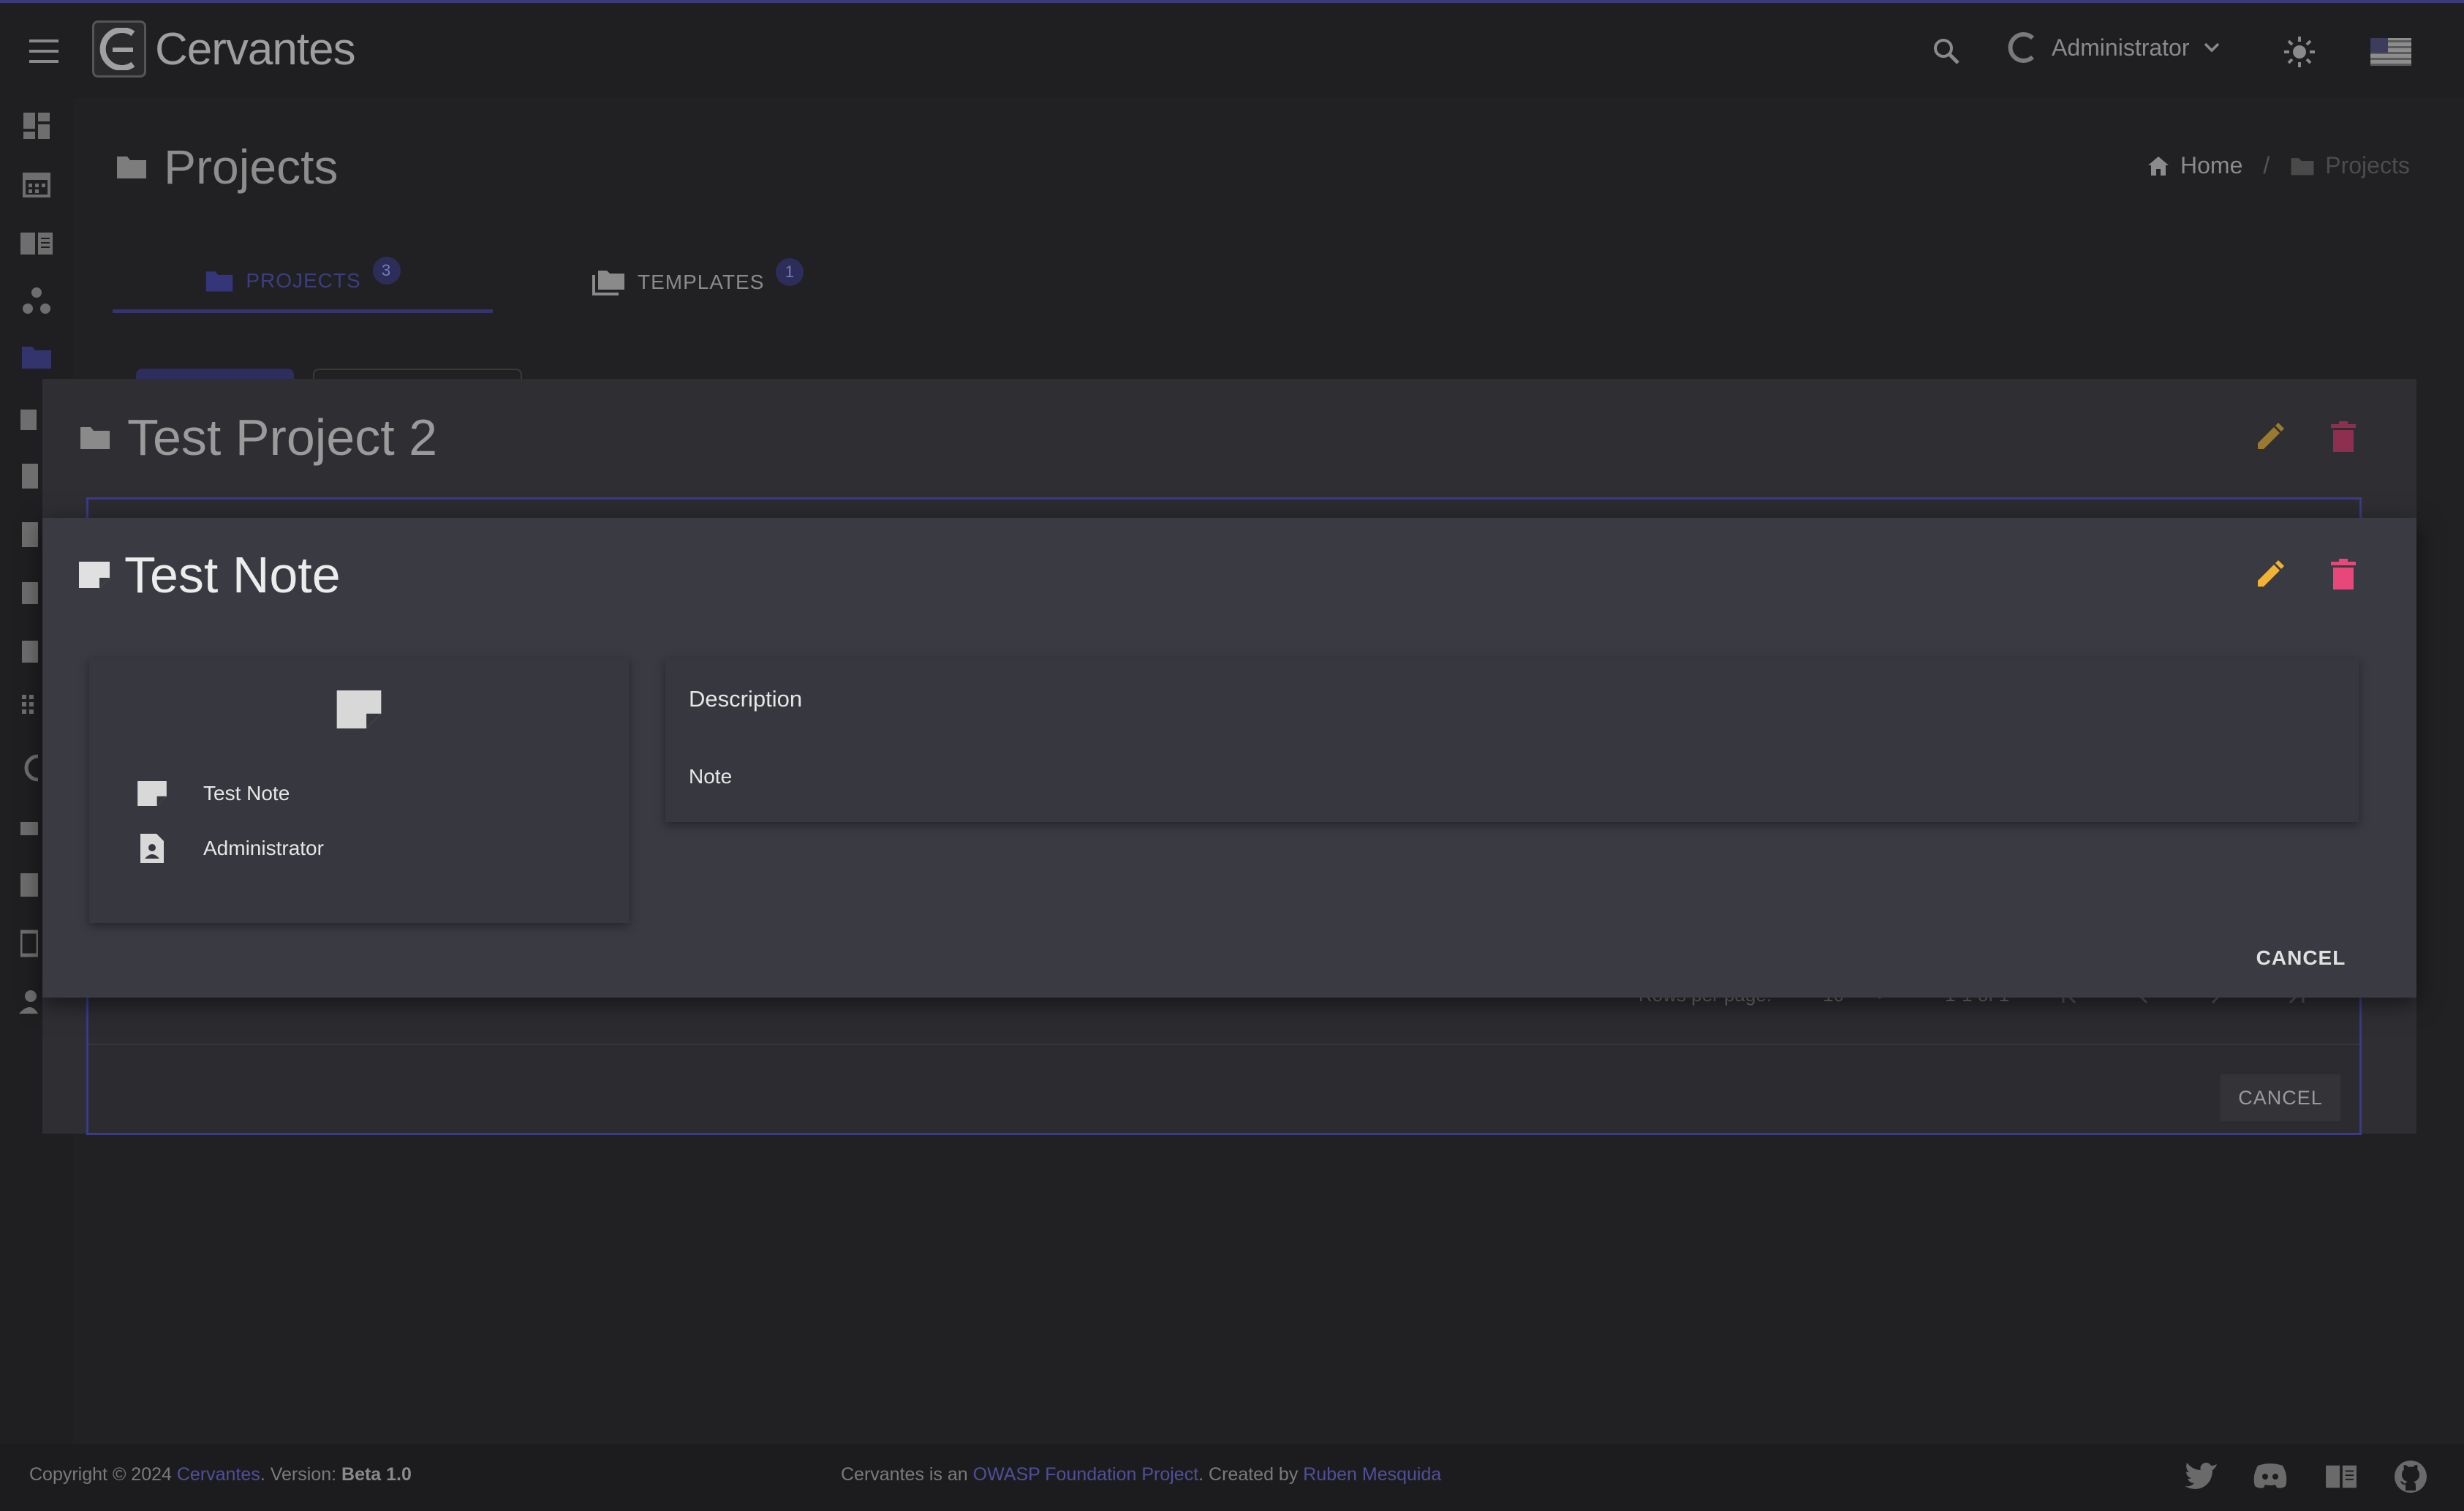 The width and height of the screenshot is (2464, 1511). Describe the element at coordinates (30, 593) in the screenshot. I see `bug-icon` at that location.